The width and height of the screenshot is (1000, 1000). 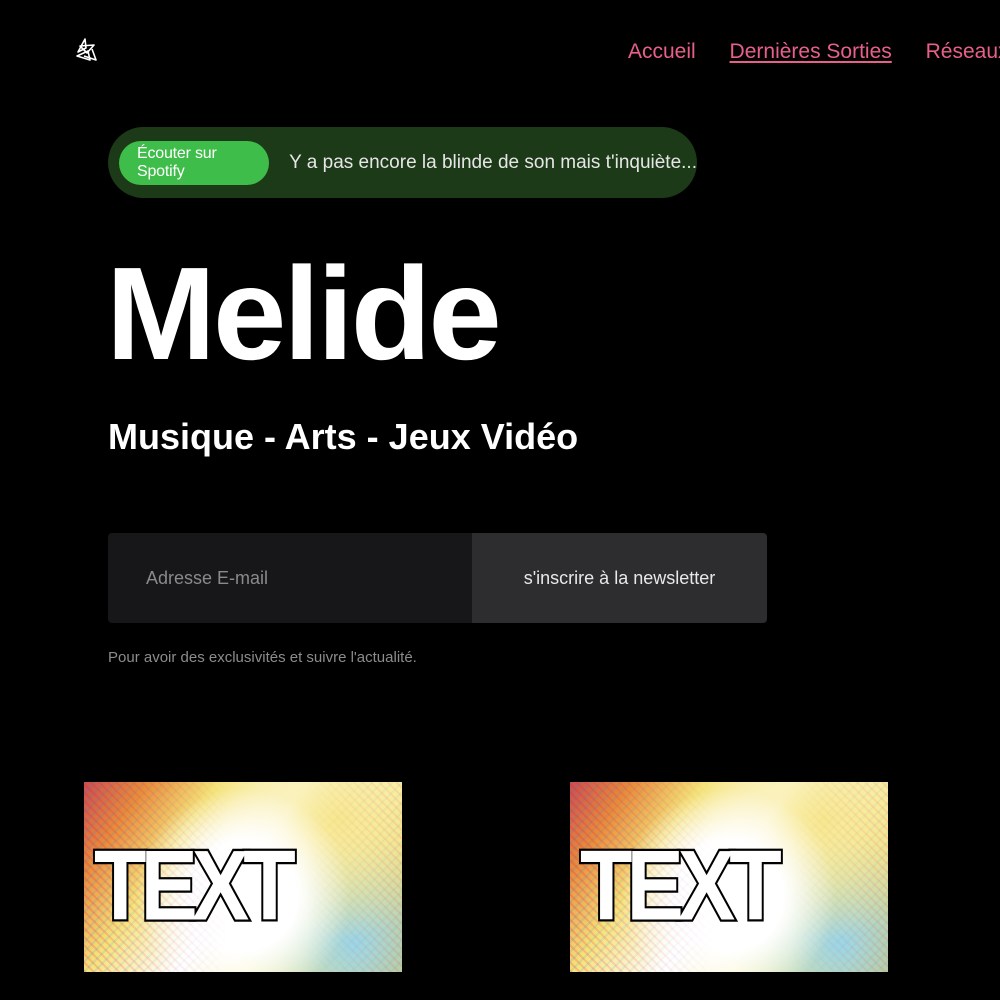 What do you see at coordinates (963, 51) in the screenshot?
I see `nav-link-reseaux-sociaux: Réseaux So` at bounding box center [963, 51].